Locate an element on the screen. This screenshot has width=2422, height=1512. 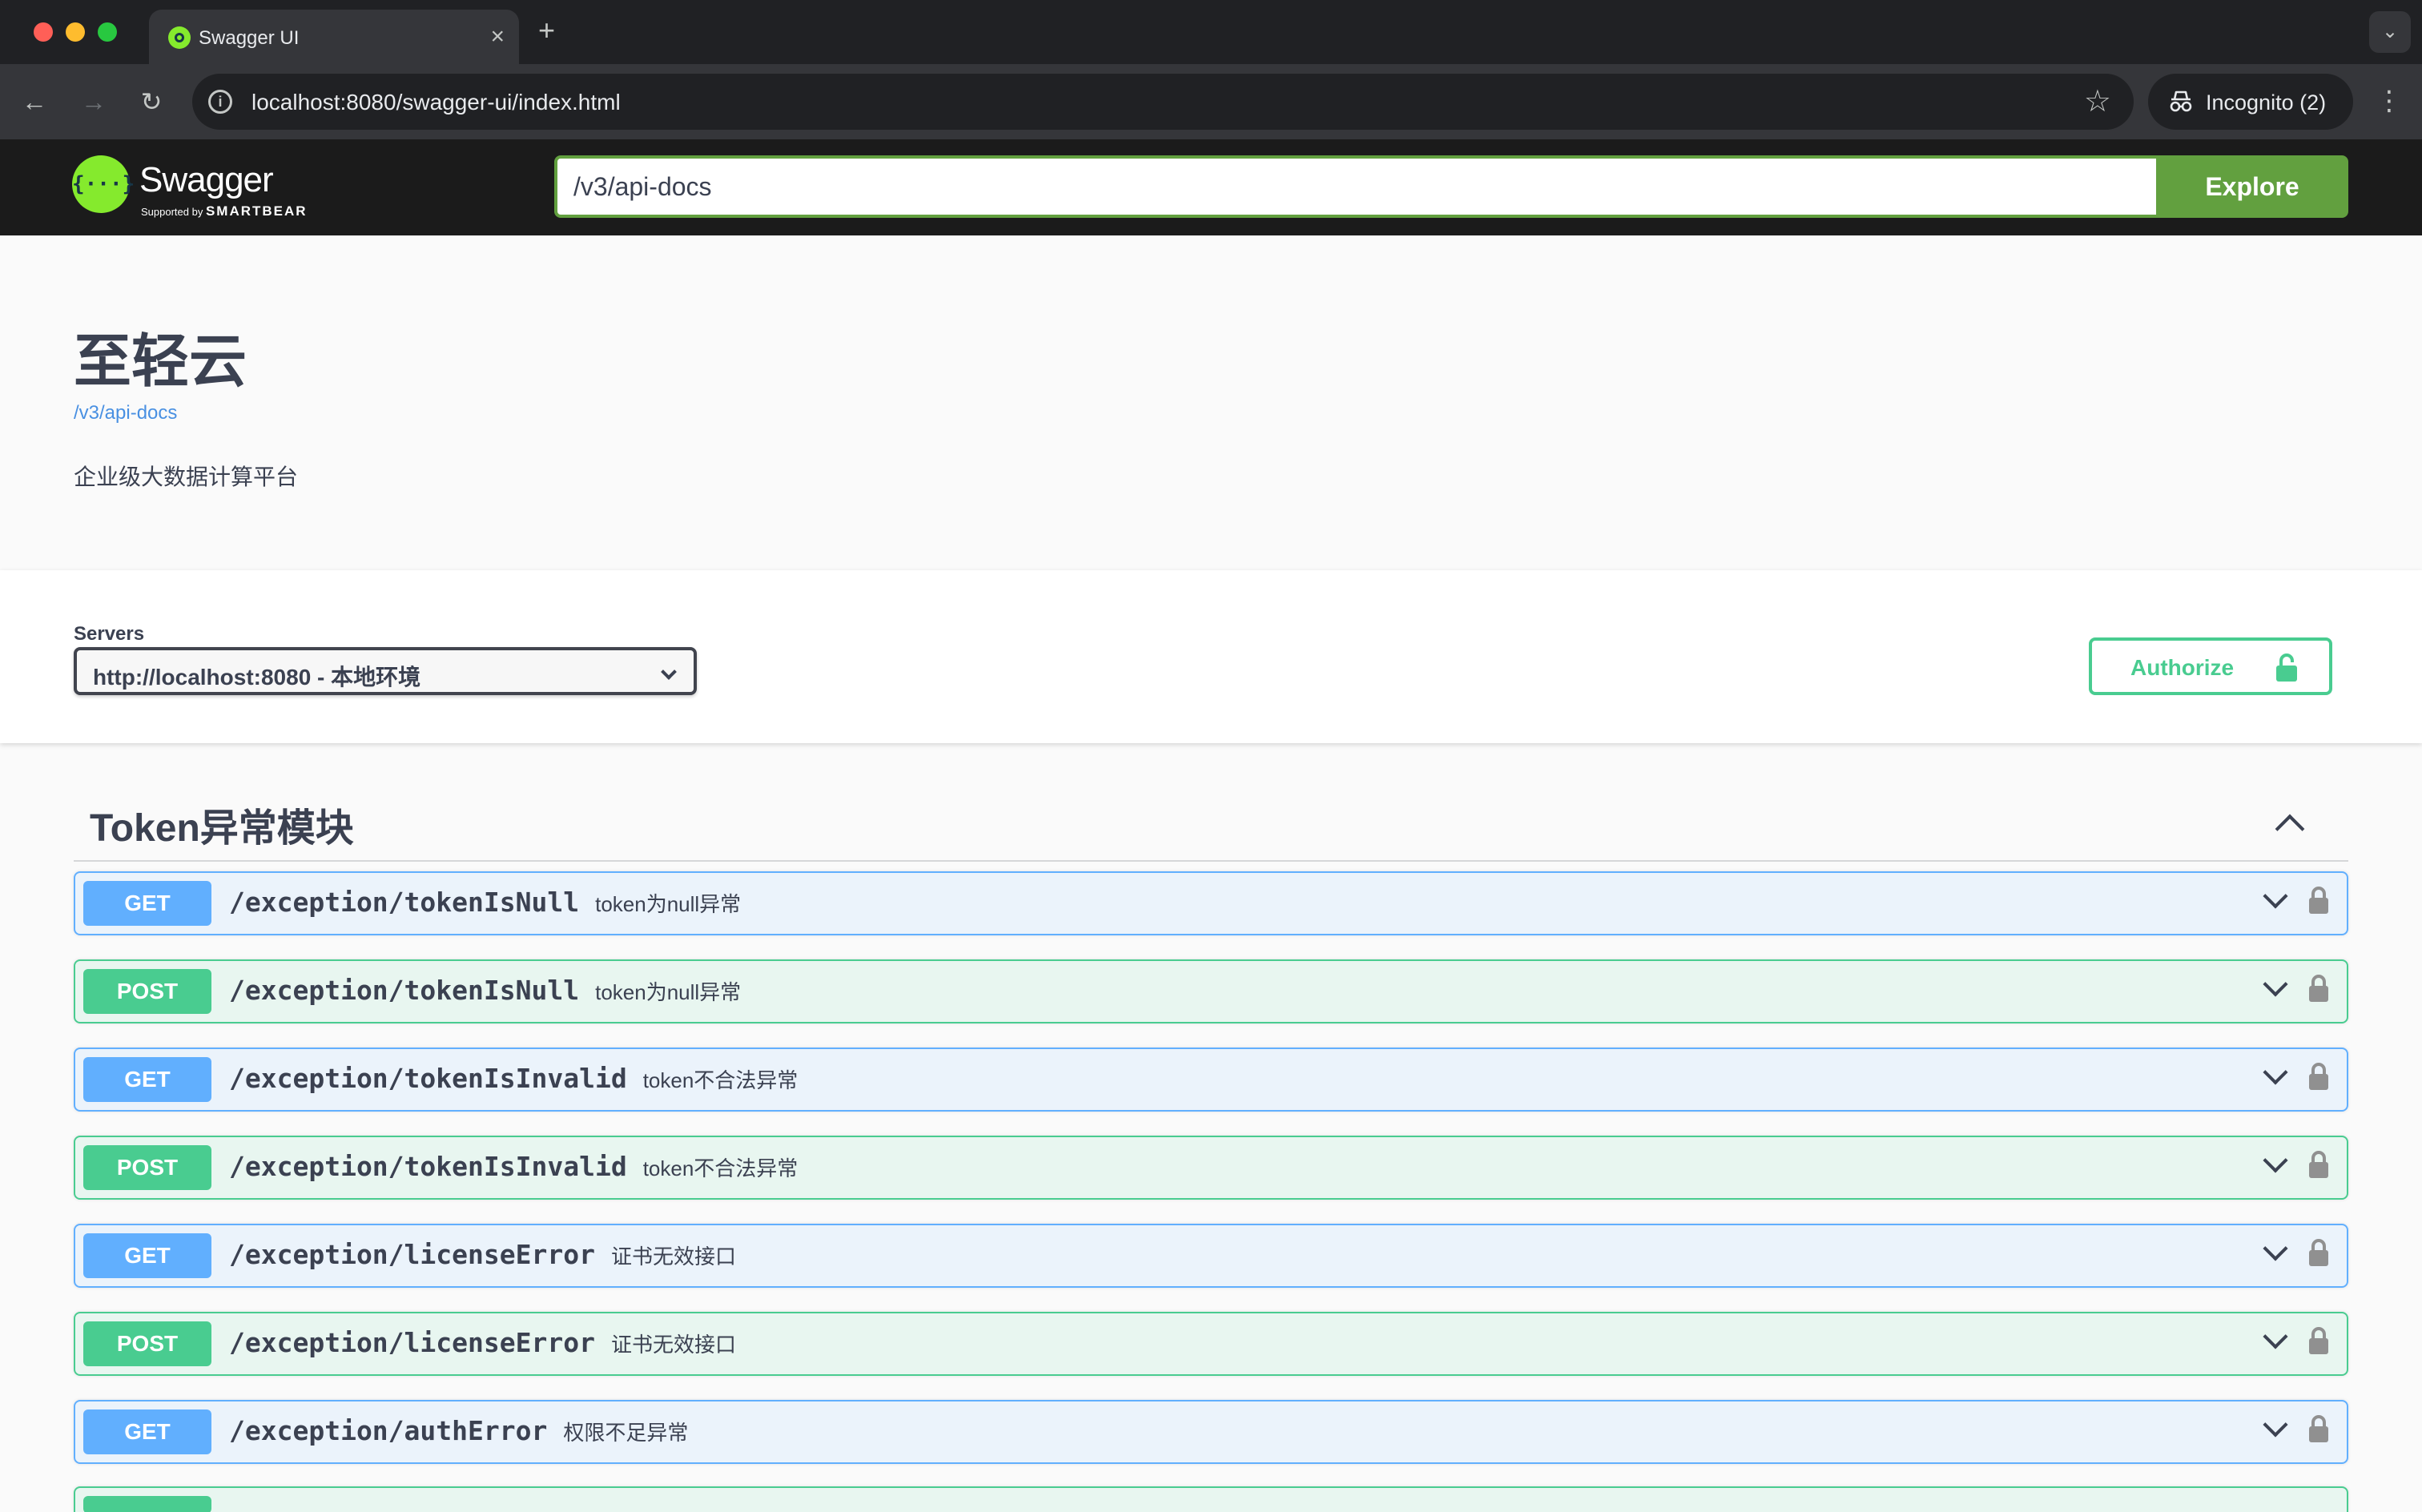
operation-path: /exception/authError 权限不足异常 is located at coordinates (458, 1430).